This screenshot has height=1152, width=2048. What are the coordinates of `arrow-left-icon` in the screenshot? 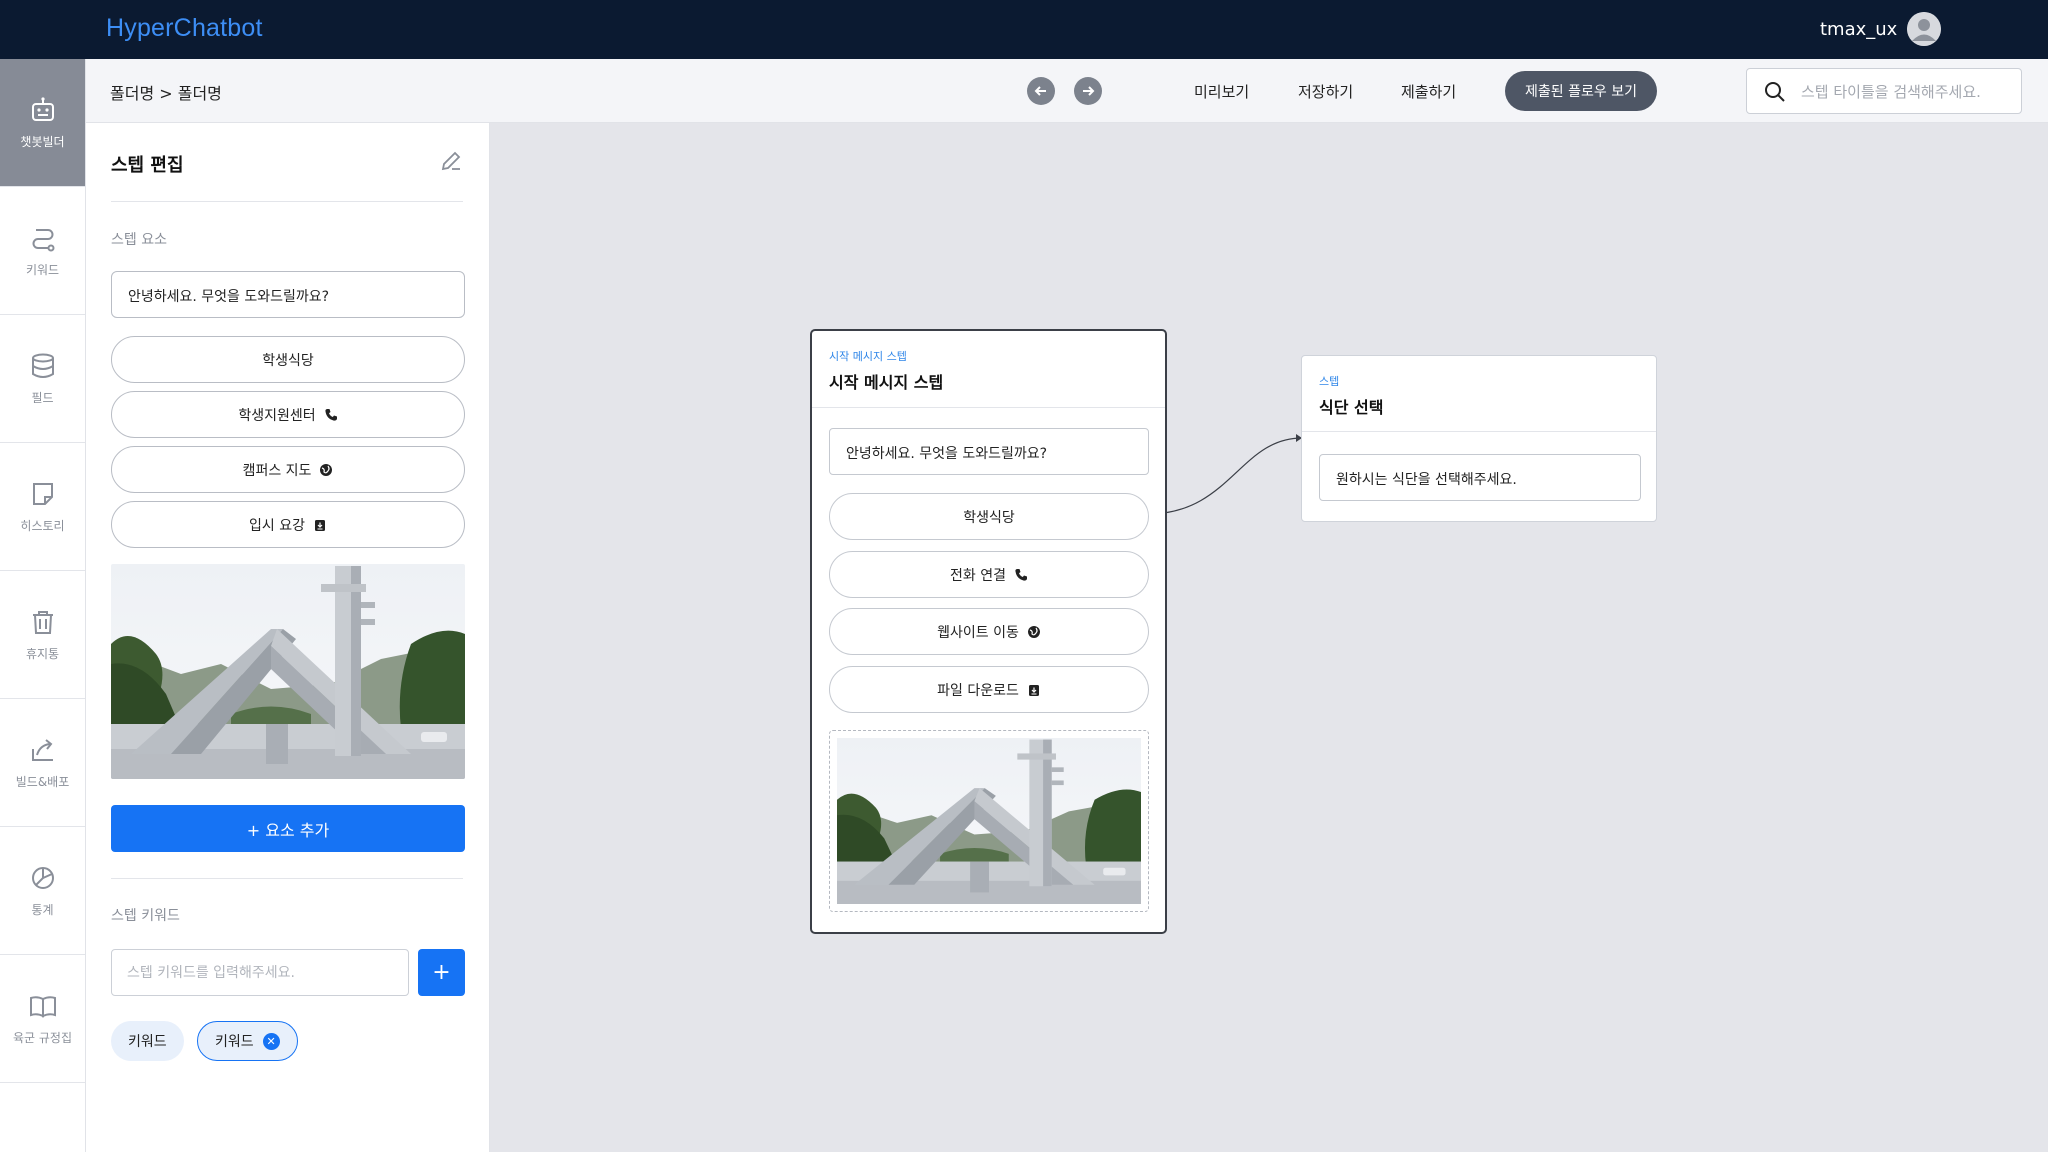 It's located at (1040, 91).